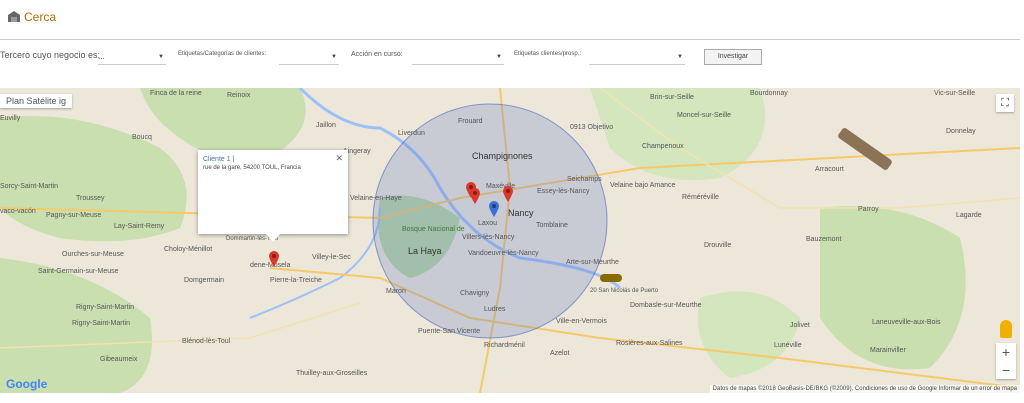 The image size is (1024, 403). What do you see at coordinates (672, 97) in the screenshot?
I see `map-label: Brin-sur-Seille` at bounding box center [672, 97].